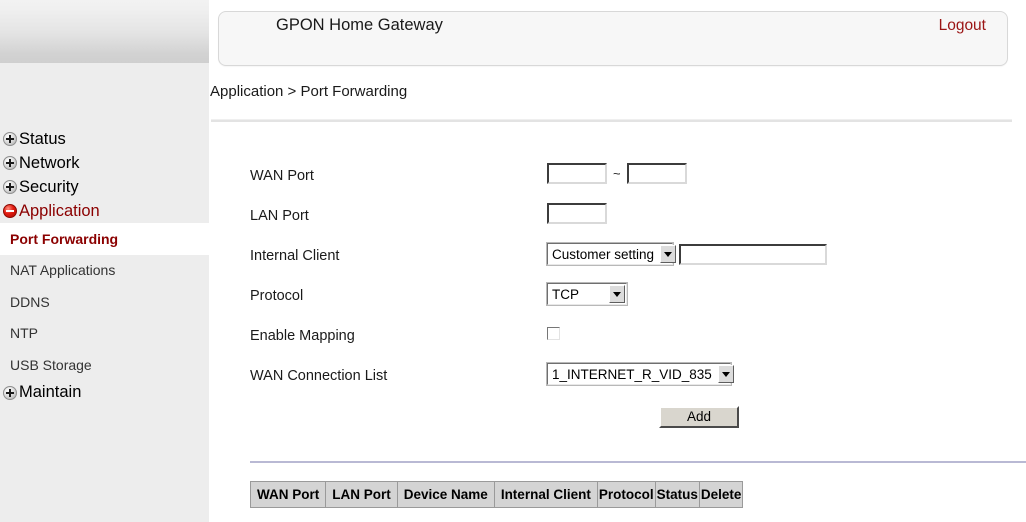 The width and height of the screenshot is (1026, 522). I want to click on form-row-wan-port: WAN Port ~, so click(617, 180).